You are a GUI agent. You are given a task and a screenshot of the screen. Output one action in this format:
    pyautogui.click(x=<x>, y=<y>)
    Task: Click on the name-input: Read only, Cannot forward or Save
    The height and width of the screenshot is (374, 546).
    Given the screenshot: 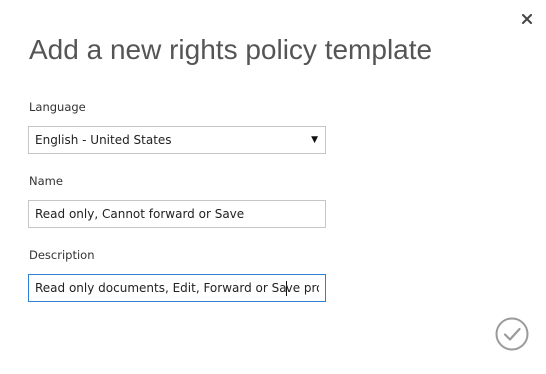 What is the action you would take?
    pyautogui.click(x=177, y=214)
    